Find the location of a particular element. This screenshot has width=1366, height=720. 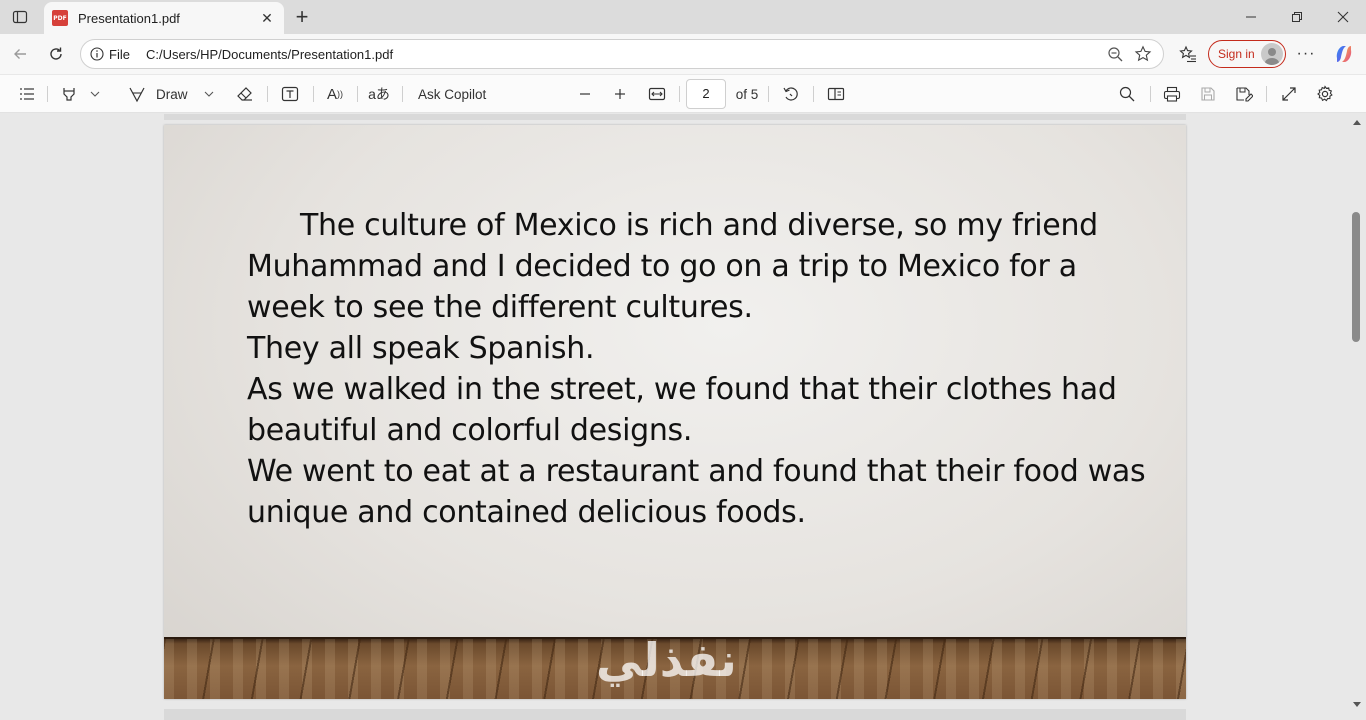

browser-tab: PDF Presentation1.pdf ✕ is located at coordinates (164, 18).